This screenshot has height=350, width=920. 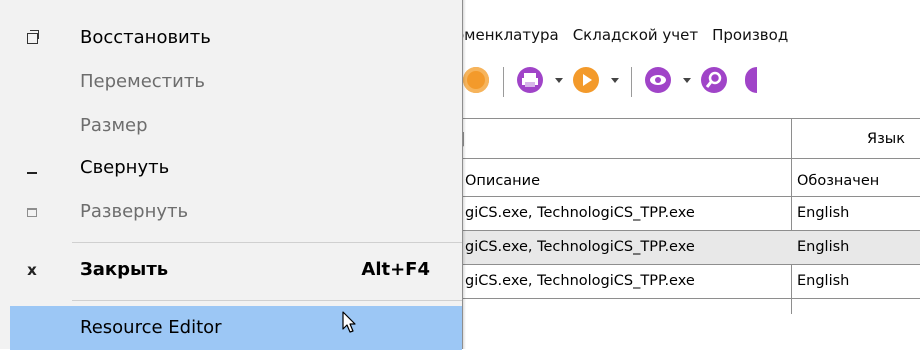 What do you see at coordinates (231, 82) in the screenshot?
I see `menu-item-move: Переместить` at bounding box center [231, 82].